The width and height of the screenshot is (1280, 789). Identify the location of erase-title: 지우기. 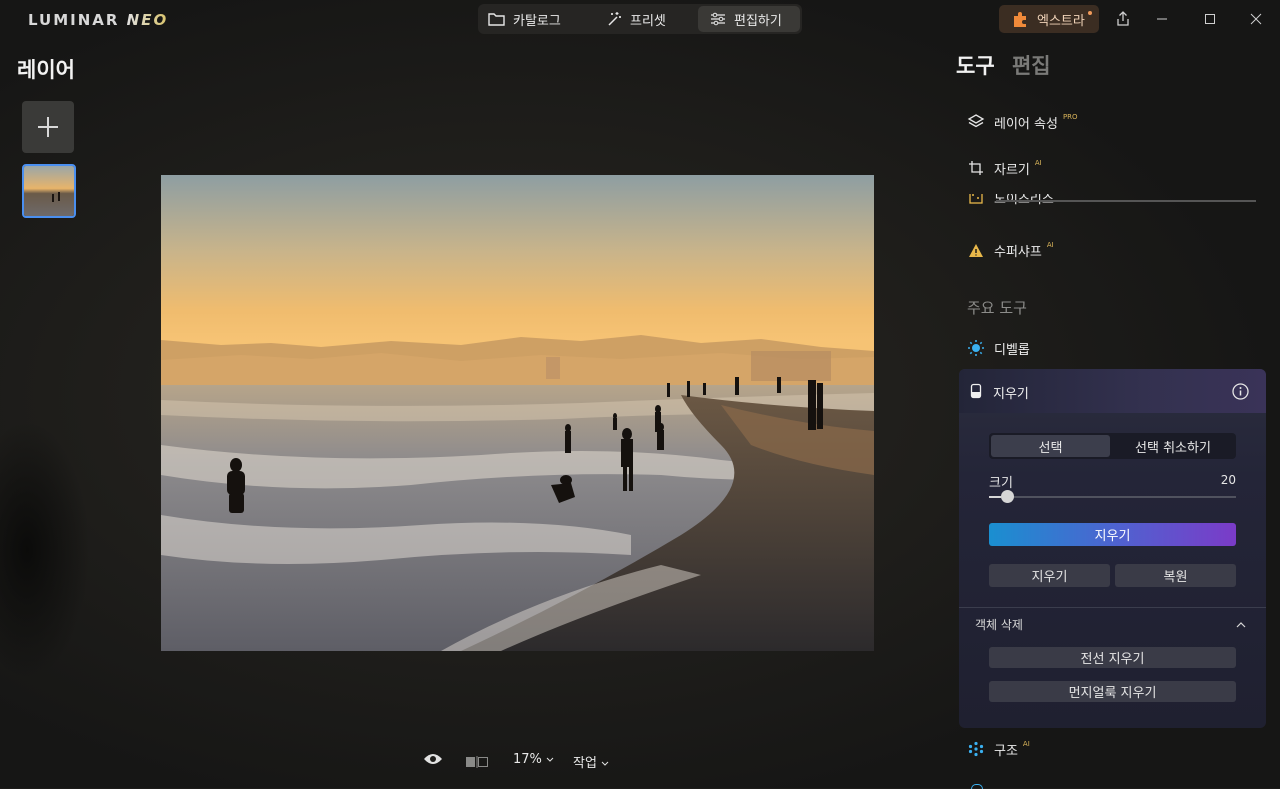
(1011, 394).